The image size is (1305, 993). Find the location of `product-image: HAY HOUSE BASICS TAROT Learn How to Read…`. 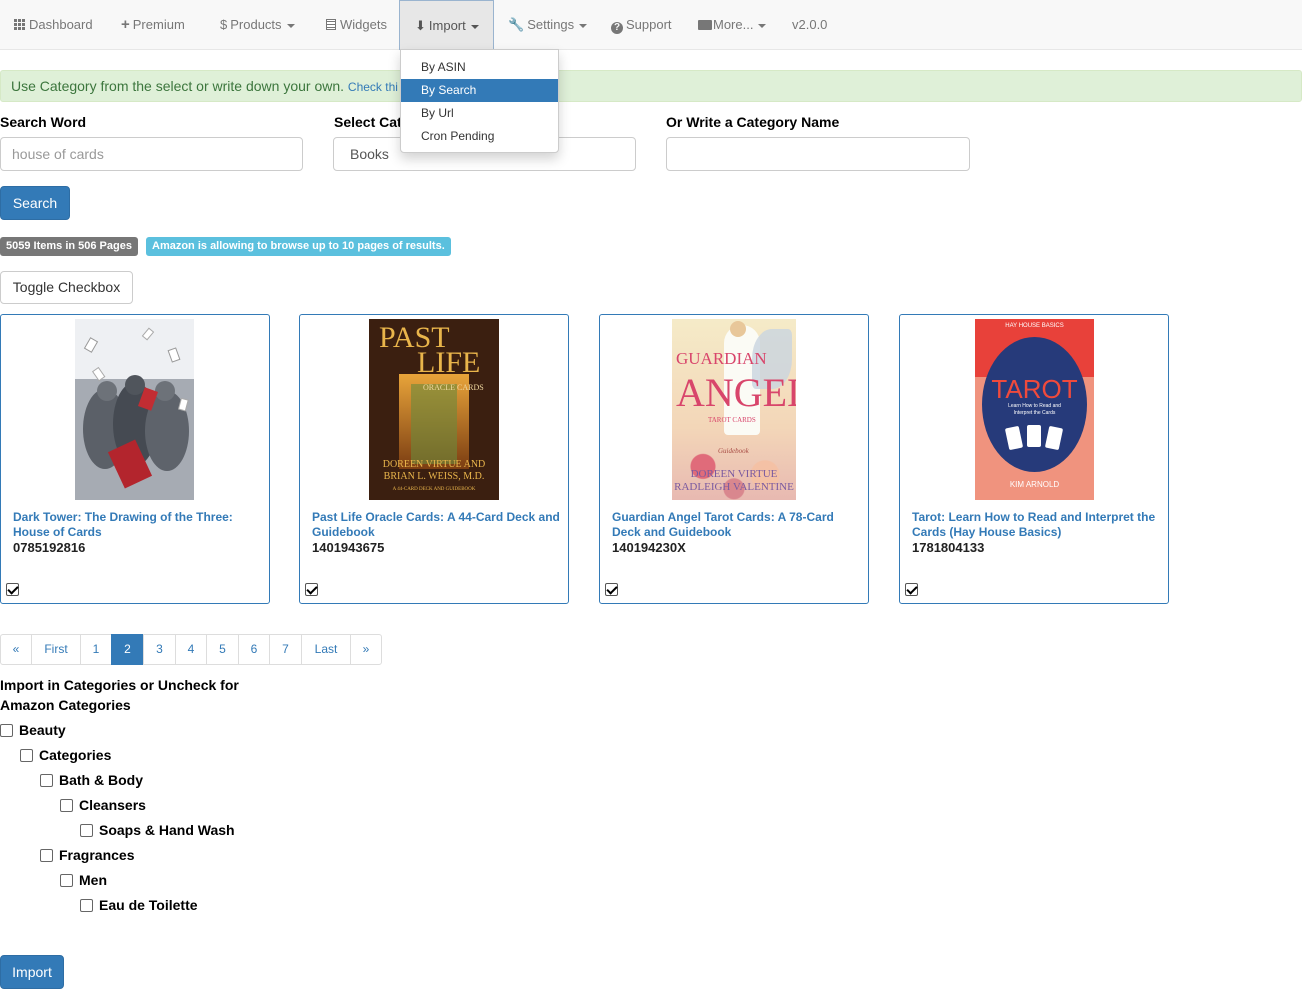

product-image: HAY HOUSE BASICS TAROT Learn How to Read… is located at coordinates (1034, 409).